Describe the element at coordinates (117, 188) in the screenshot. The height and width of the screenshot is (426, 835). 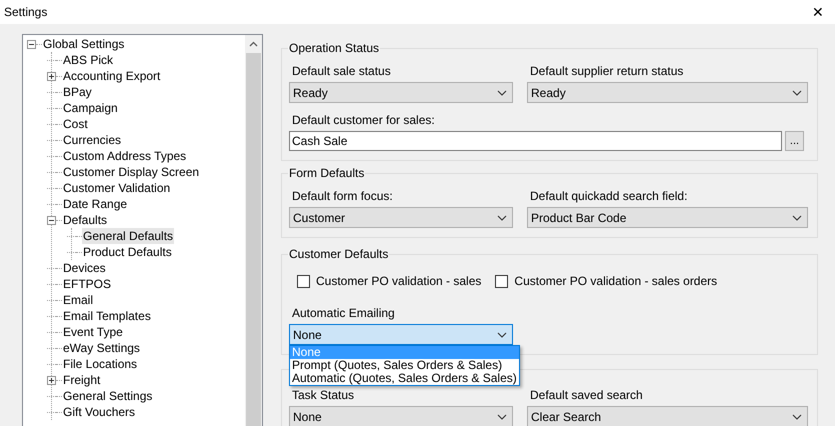
I see `tree-item: Customer Validation` at that location.